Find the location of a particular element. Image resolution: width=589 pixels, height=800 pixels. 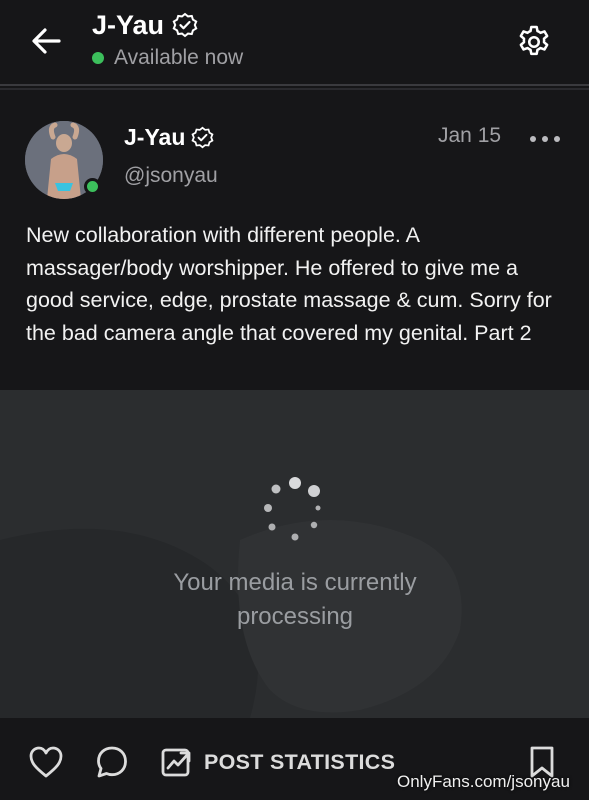

settings-button is located at coordinates (534, 42).